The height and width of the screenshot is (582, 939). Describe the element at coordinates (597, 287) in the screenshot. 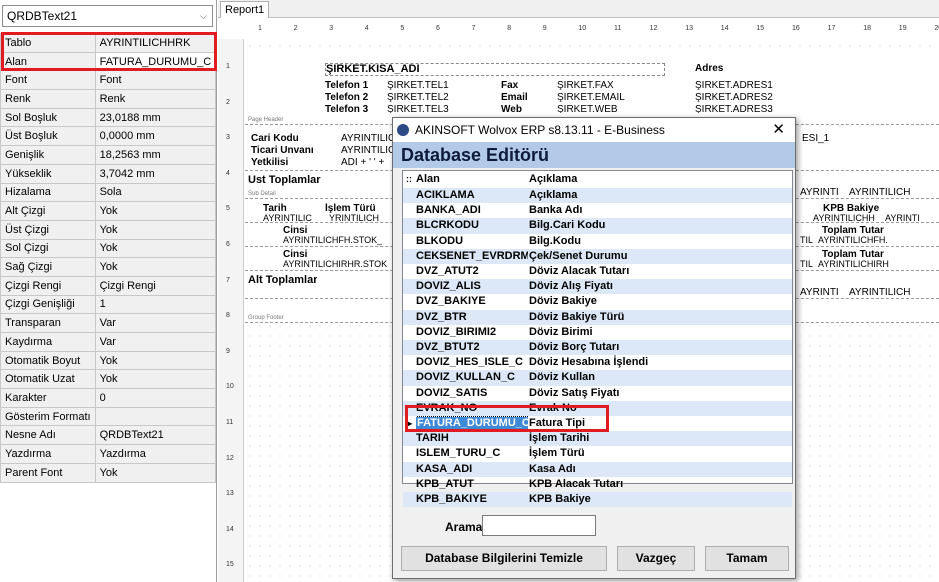

I see `table-row: DOVIZ_ALIS Döviz Alış Fiyatı` at that location.